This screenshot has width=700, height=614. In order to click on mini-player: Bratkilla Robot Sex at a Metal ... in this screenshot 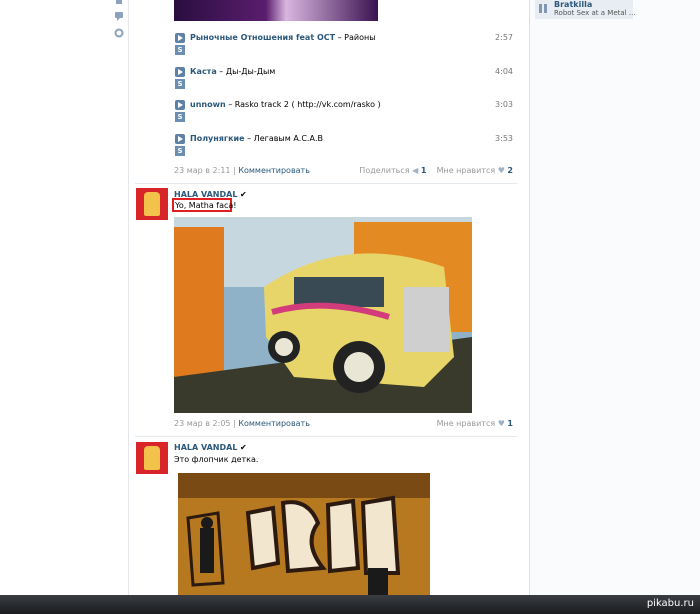, I will do `click(585, 9)`.